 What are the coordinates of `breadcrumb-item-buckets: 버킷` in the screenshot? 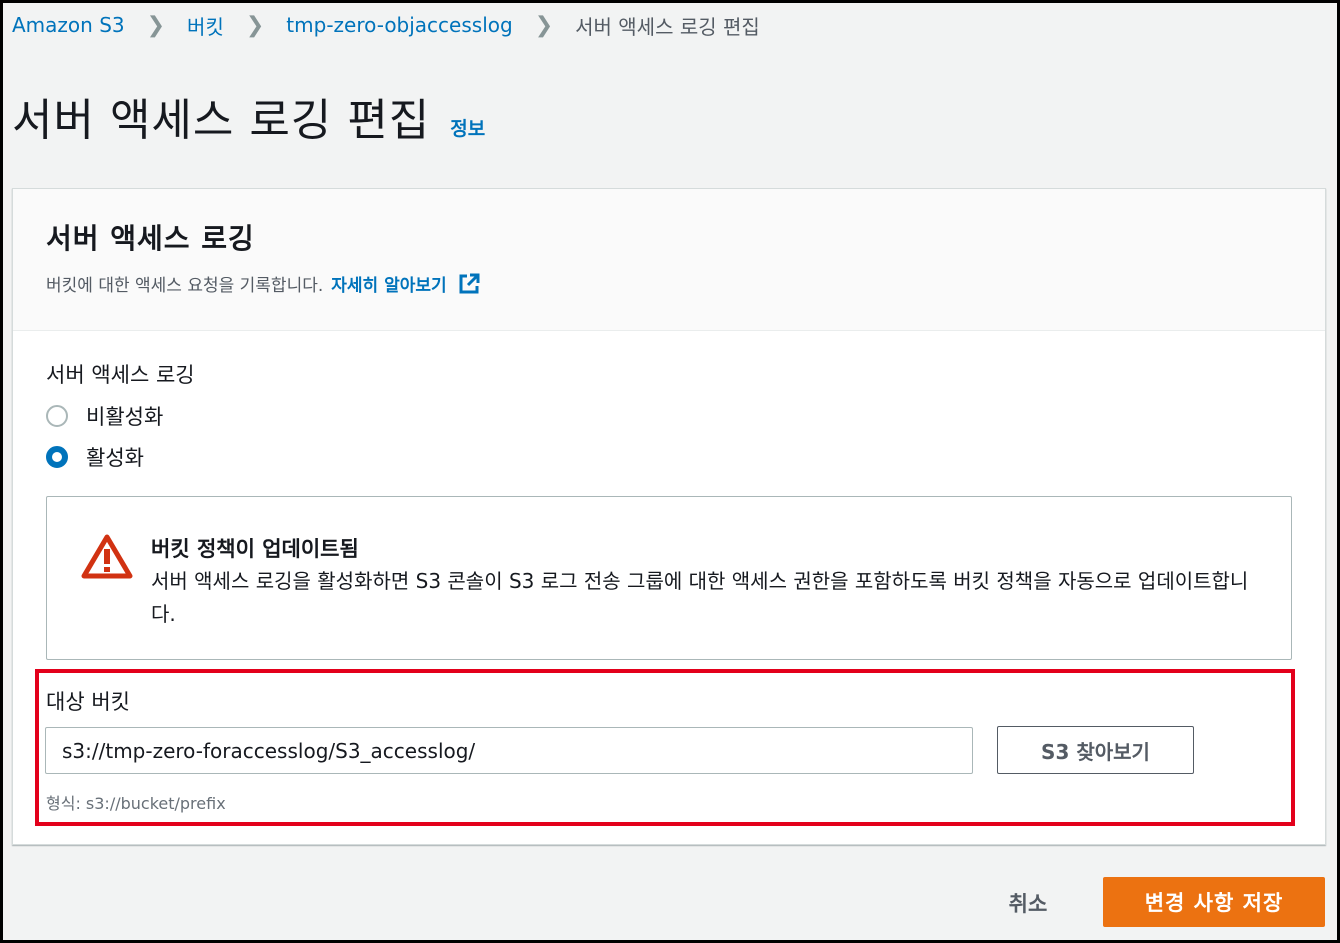 It's located at (205, 25).